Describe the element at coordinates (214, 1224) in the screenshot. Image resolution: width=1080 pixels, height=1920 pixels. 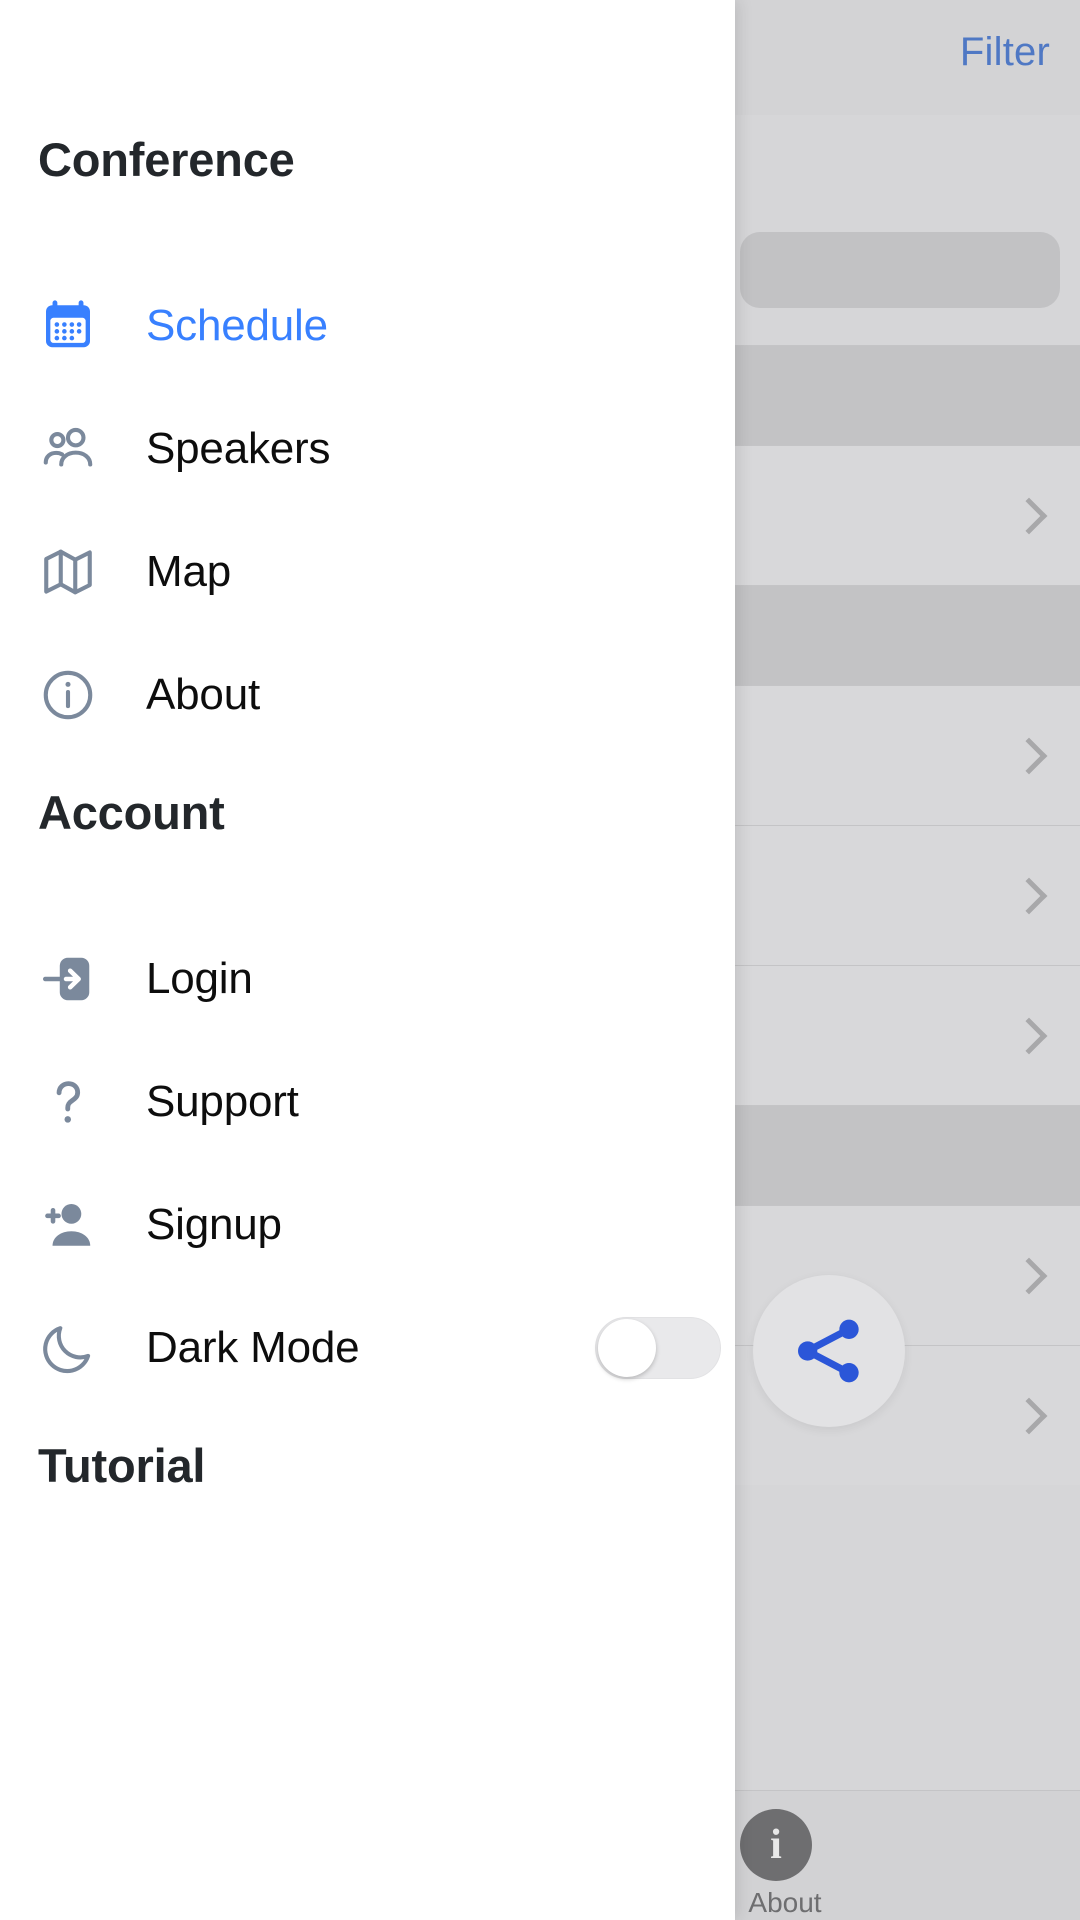
I see `menu-item-label: Signup` at that location.